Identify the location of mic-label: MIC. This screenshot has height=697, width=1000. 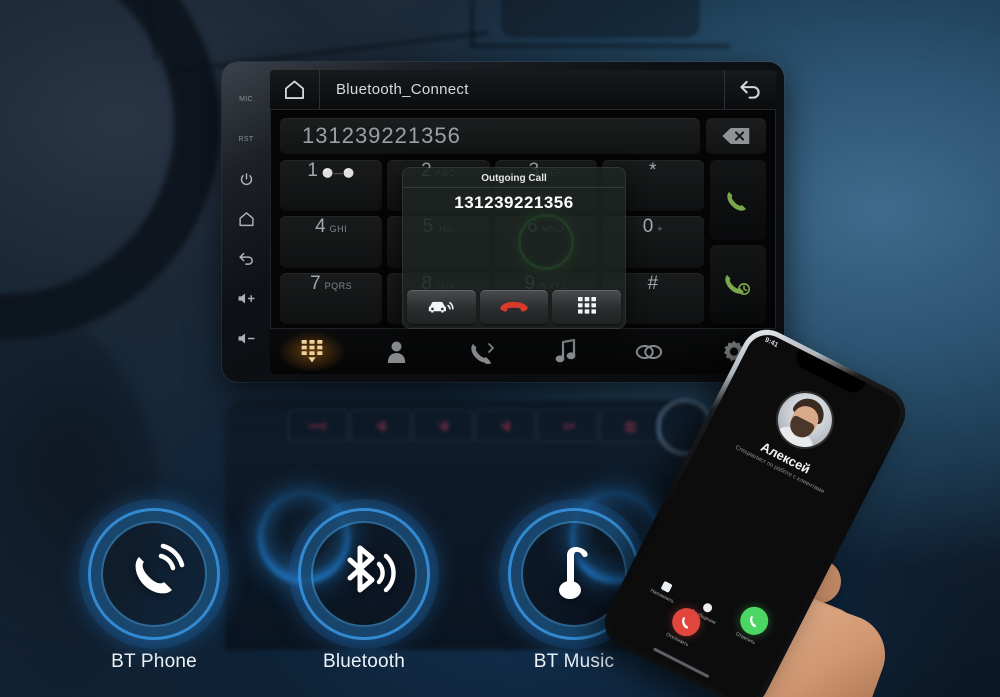
(246, 100).